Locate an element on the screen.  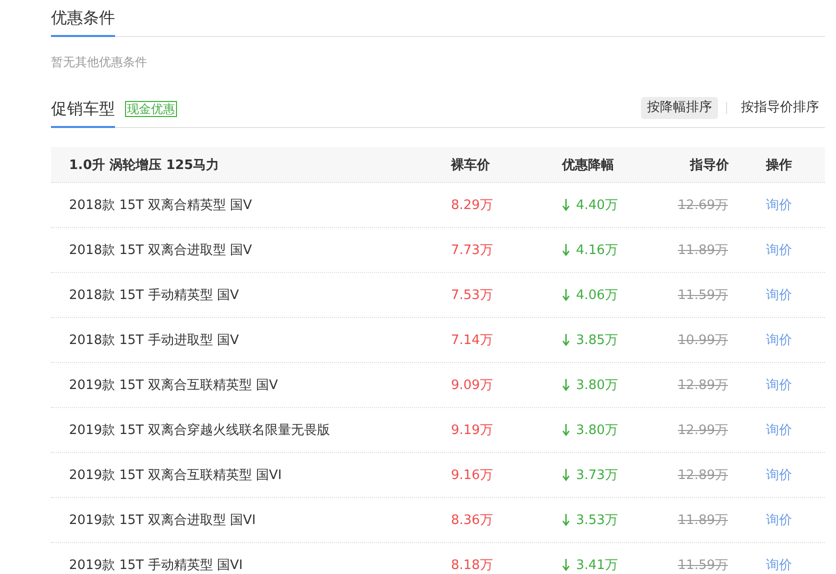
table-cell-text: 7.14万 is located at coordinates (472, 340).